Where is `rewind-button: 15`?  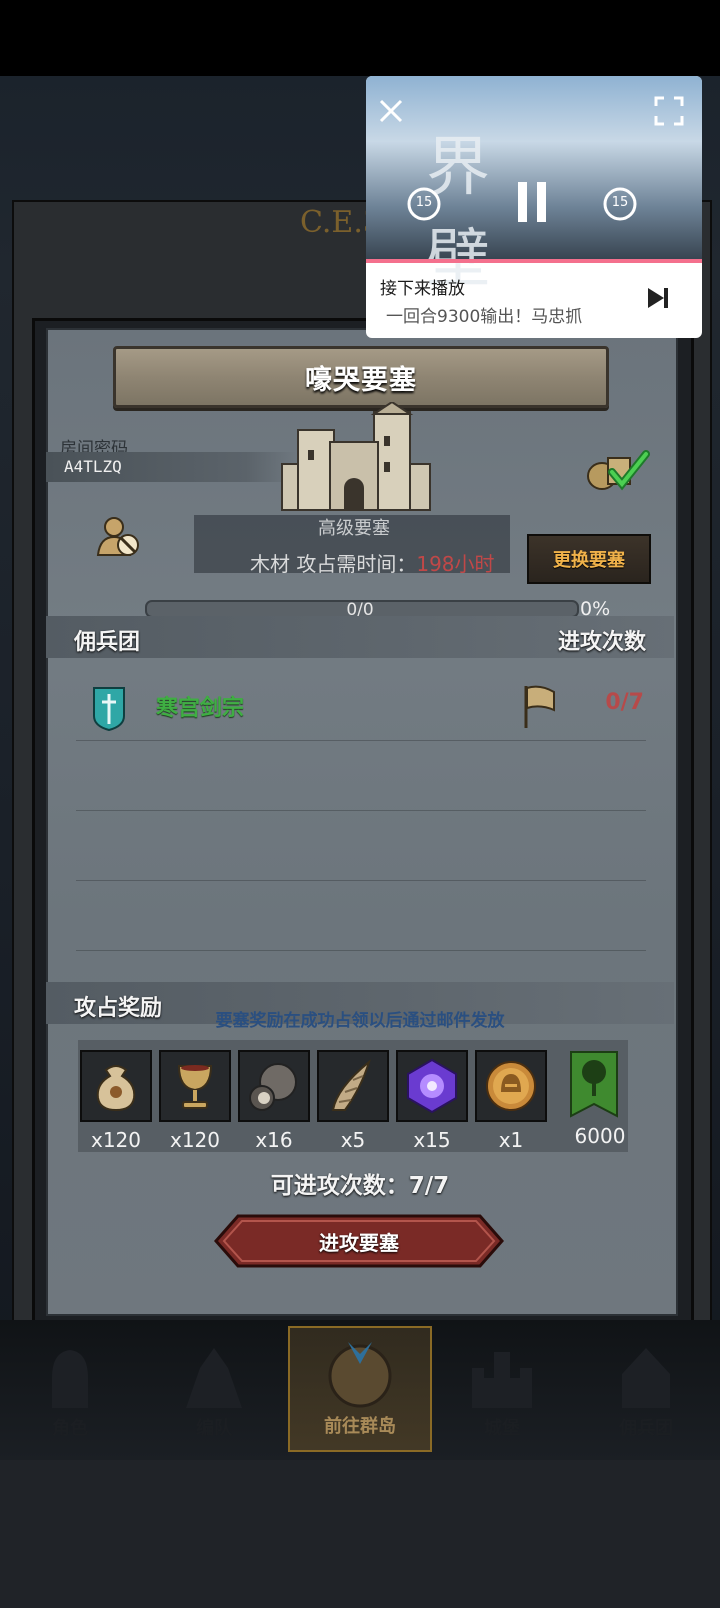 rewind-button: 15 is located at coordinates (424, 204).